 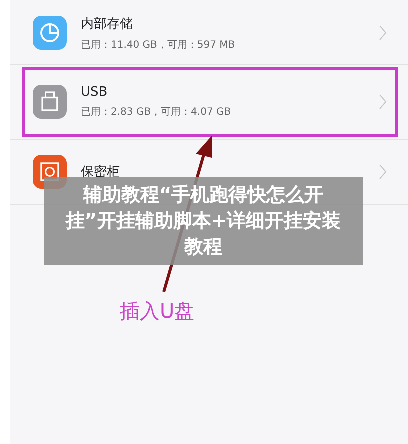 I want to click on storage-item: USB 已用：2.83 GB，可用：4.07 GB, so click(x=210, y=102).